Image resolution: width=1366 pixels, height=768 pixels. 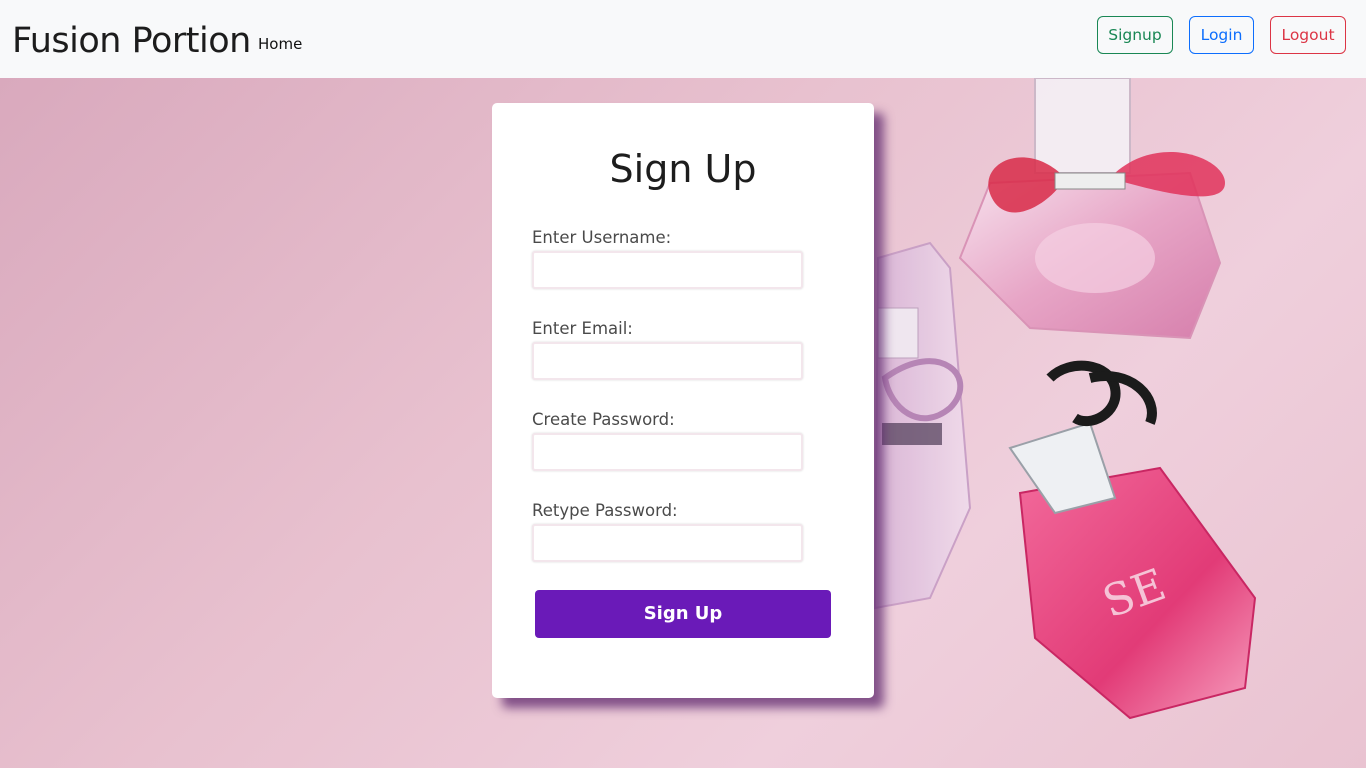 What do you see at coordinates (1132, 540) in the screenshot?
I see `pink-perfume-bottle-bottom: SE` at bounding box center [1132, 540].